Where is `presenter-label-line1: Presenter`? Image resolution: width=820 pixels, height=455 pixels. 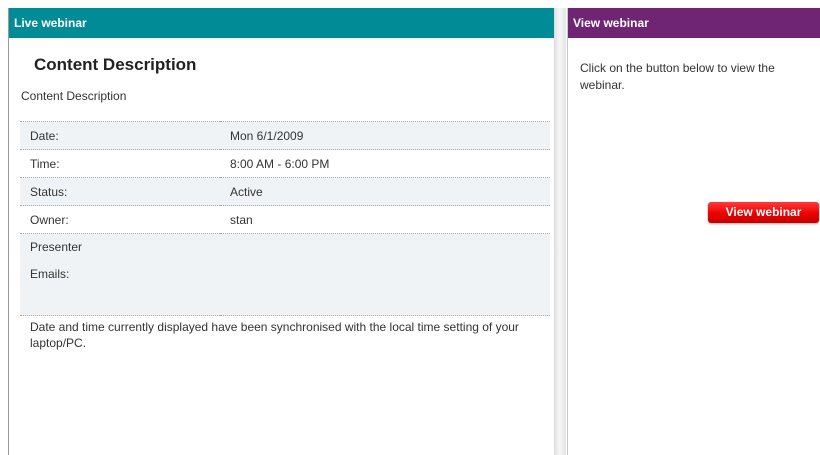
presenter-label-line1: Presenter is located at coordinates (56, 247).